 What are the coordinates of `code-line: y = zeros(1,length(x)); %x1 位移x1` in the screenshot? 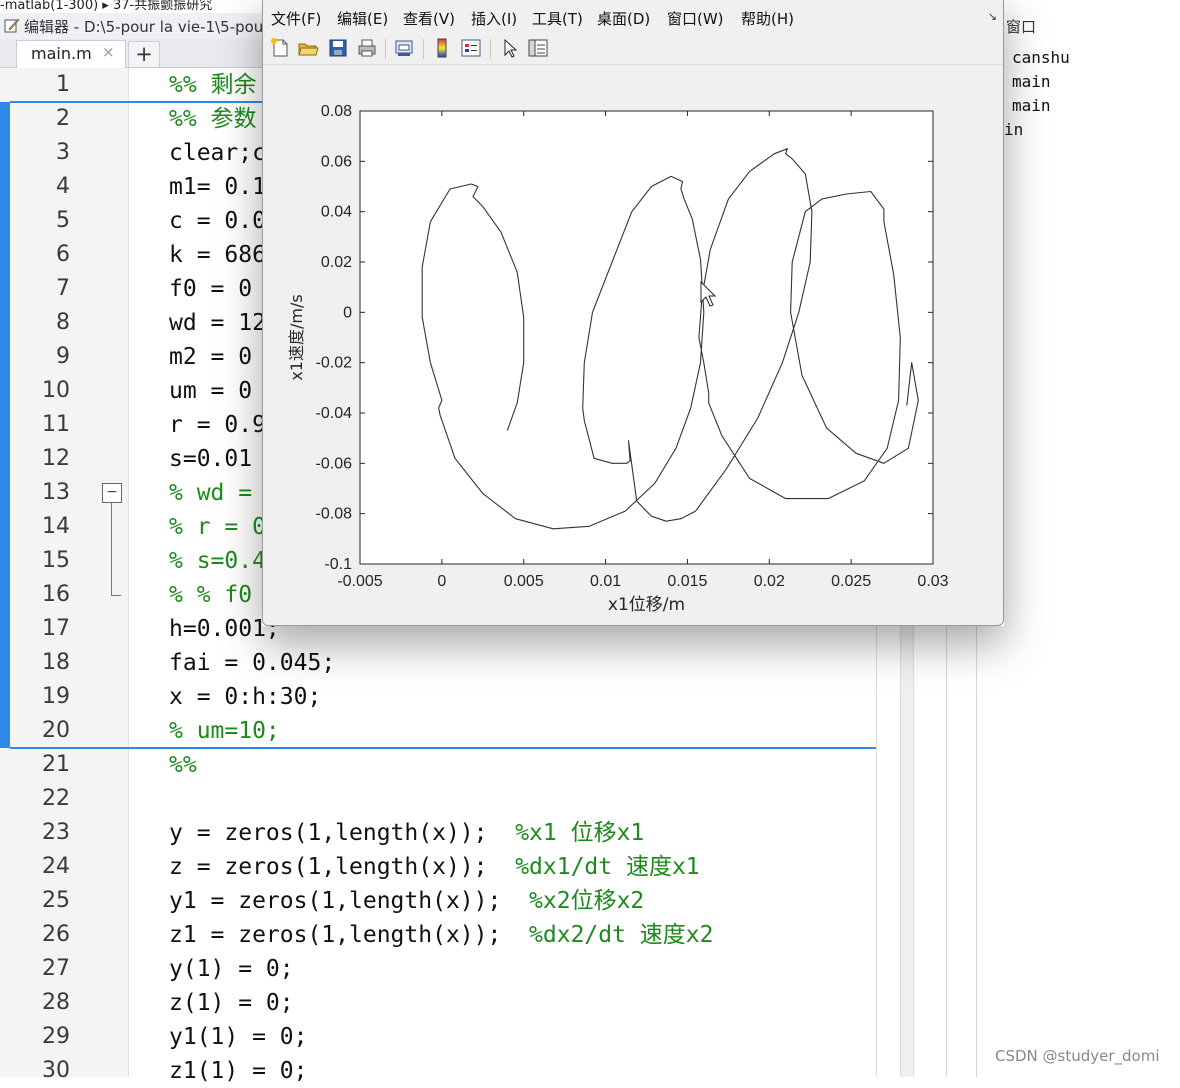 It's located at (406, 833).